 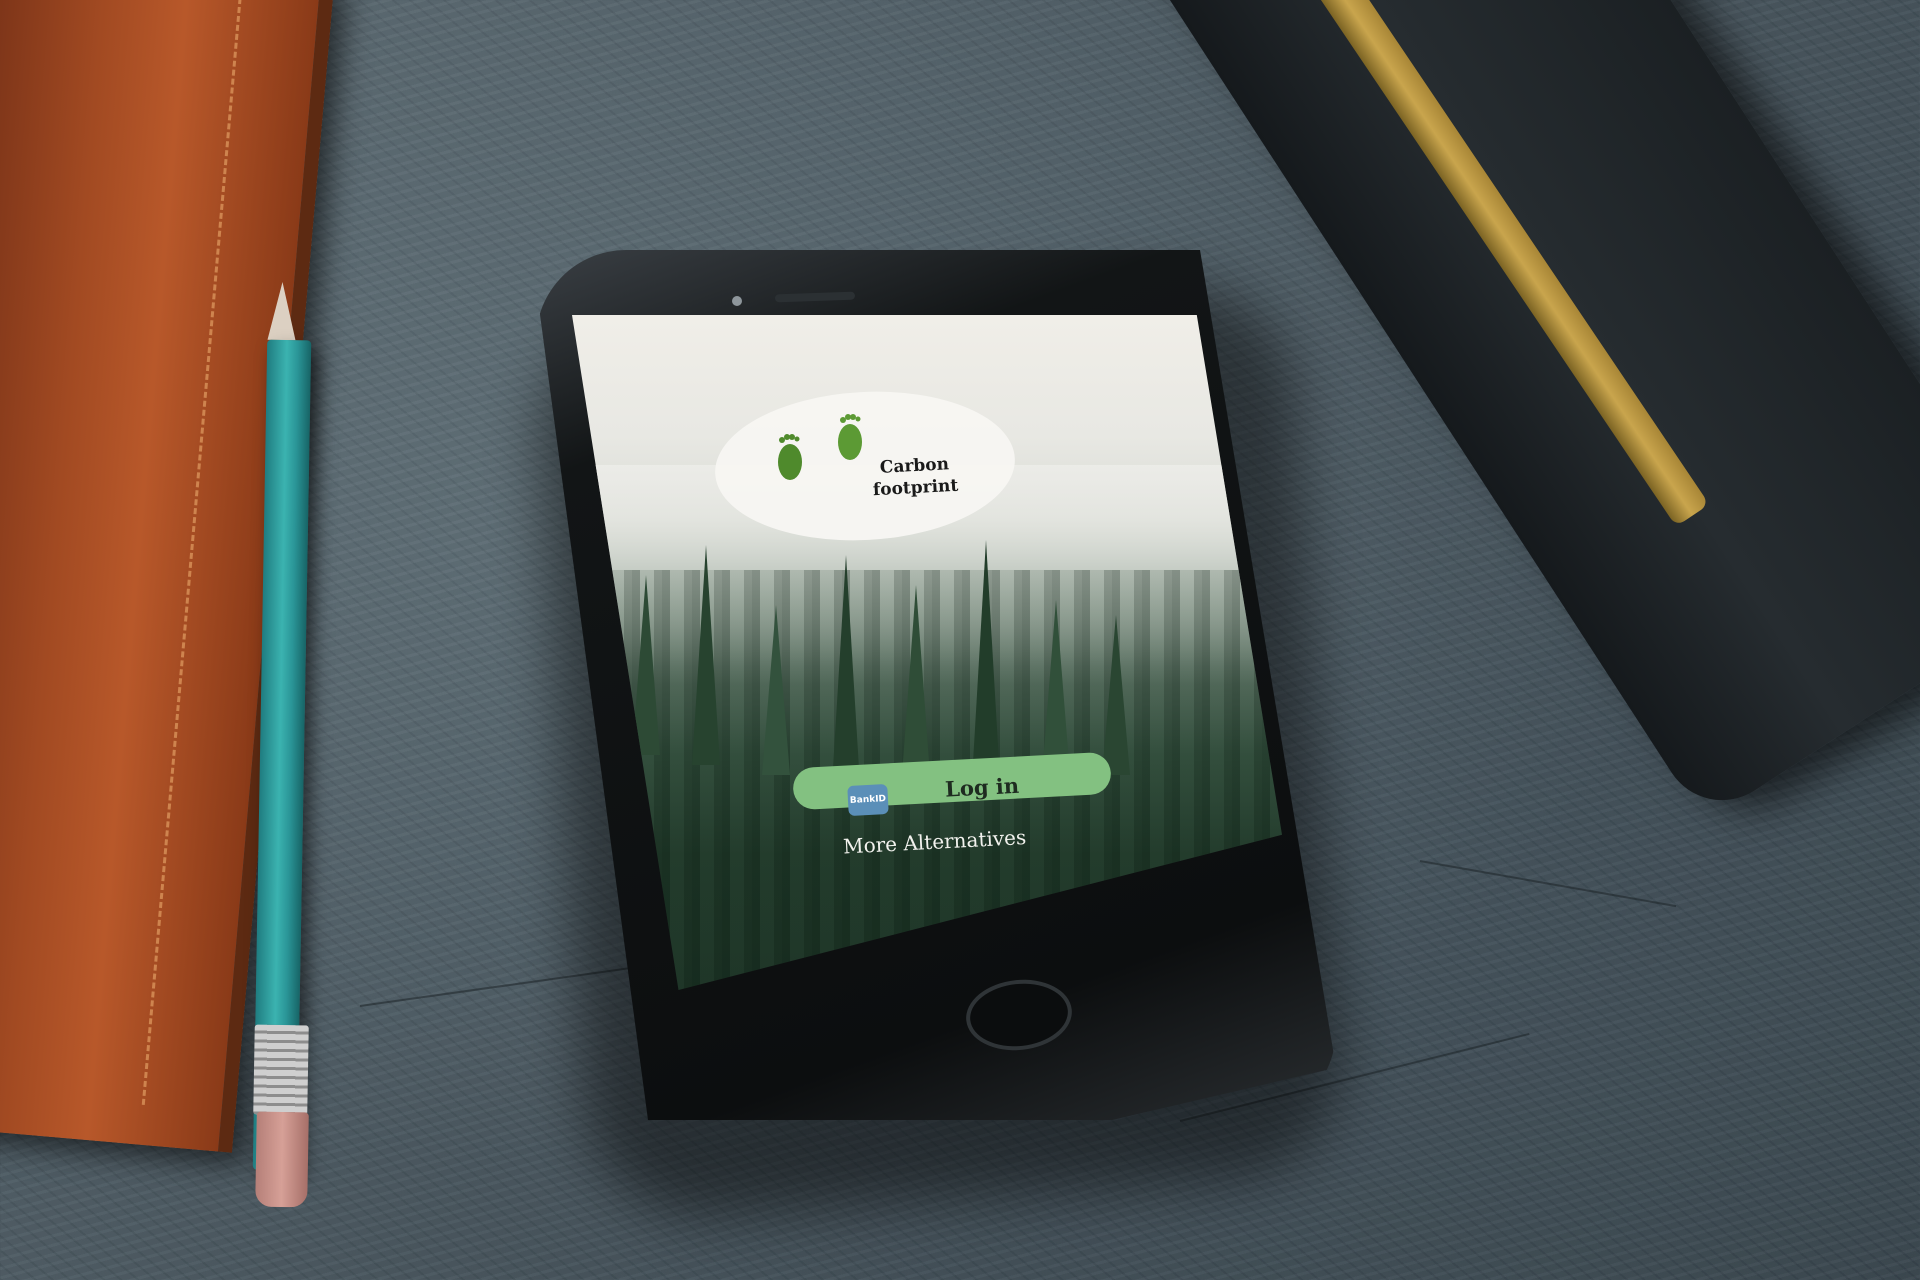 What do you see at coordinates (282, 1159) in the screenshot?
I see `pencil-eraser` at bounding box center [282, 1159].